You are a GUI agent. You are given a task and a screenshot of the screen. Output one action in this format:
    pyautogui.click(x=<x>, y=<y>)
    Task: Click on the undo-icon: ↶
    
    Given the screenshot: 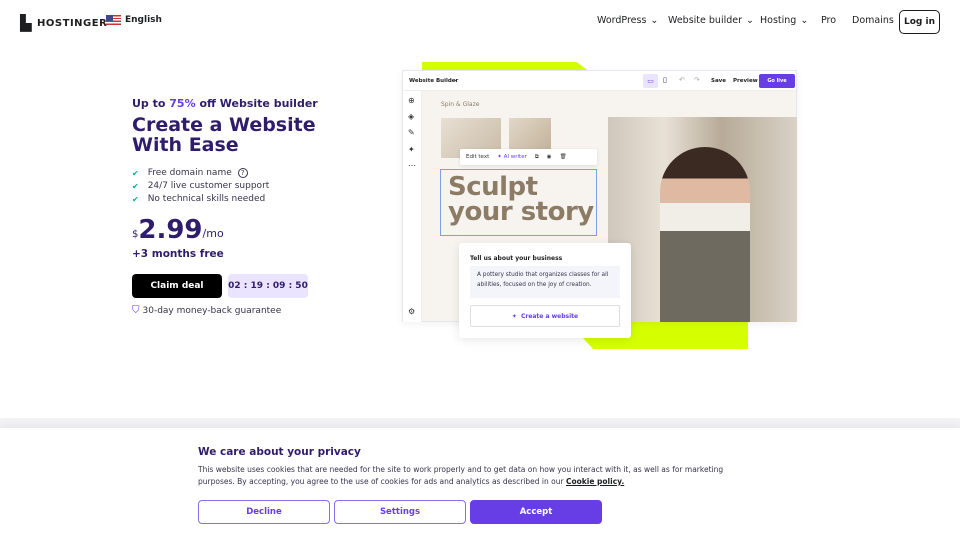 What is the action you would take?
    pyautogui.click(x=682, y=80)
    